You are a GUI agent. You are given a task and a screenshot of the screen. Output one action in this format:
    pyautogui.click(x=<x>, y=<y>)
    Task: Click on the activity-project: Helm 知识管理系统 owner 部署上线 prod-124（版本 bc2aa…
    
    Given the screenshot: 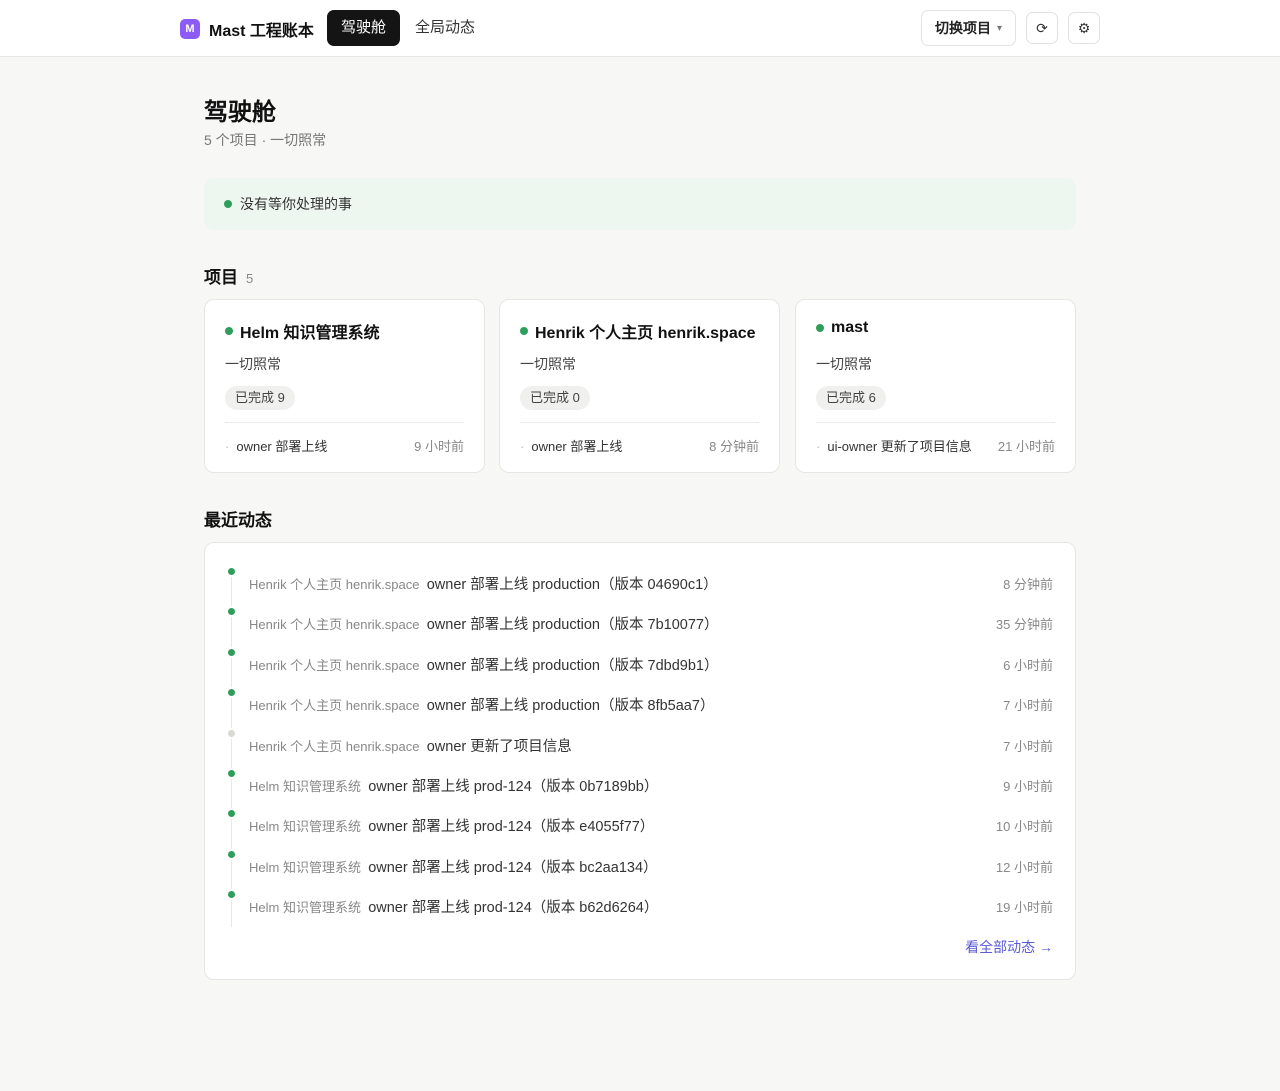 What is the action you would take?
    pyautogui.click(x=453, y=867)
    